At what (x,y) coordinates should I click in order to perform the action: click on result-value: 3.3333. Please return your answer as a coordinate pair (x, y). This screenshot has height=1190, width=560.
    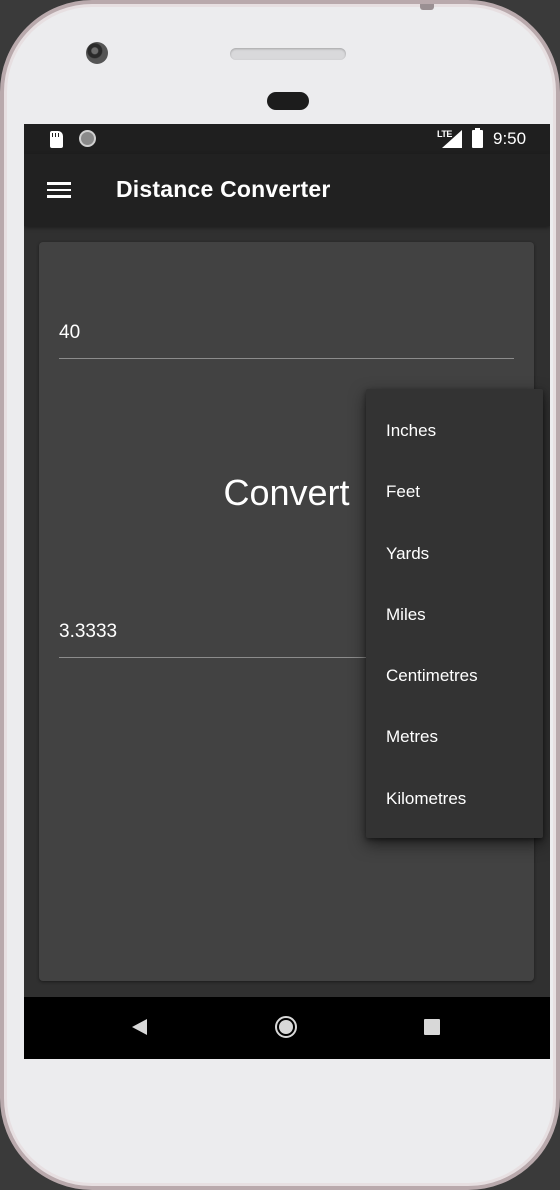
    Looking at the image, I should click on (88, 631).